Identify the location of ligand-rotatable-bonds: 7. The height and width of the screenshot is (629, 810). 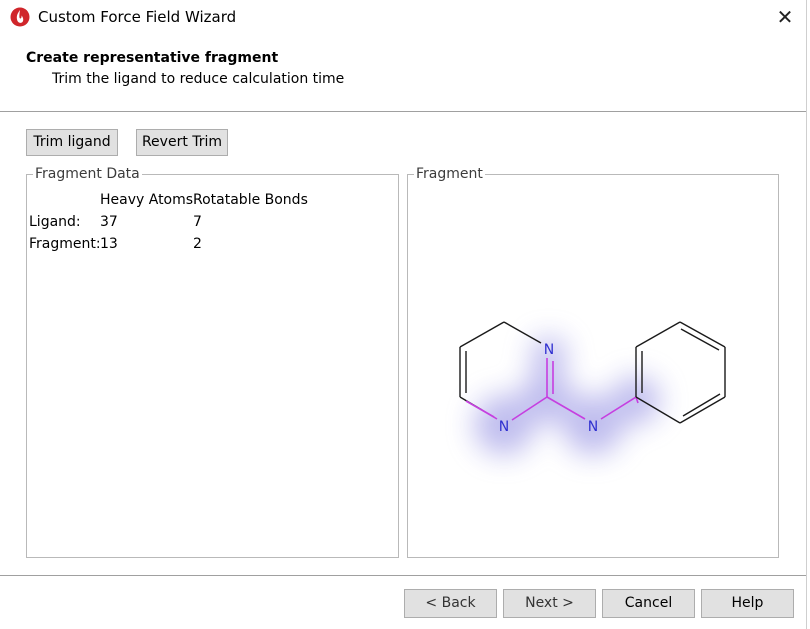
(197, 222).